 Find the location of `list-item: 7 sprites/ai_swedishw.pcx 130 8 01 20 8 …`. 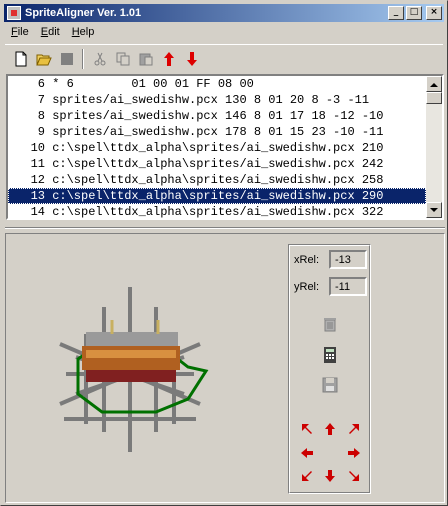

list-item: 7 sprites/ai_swedishw.pcx 130 8 01 20 8 … is located at coordinates (217, 100).